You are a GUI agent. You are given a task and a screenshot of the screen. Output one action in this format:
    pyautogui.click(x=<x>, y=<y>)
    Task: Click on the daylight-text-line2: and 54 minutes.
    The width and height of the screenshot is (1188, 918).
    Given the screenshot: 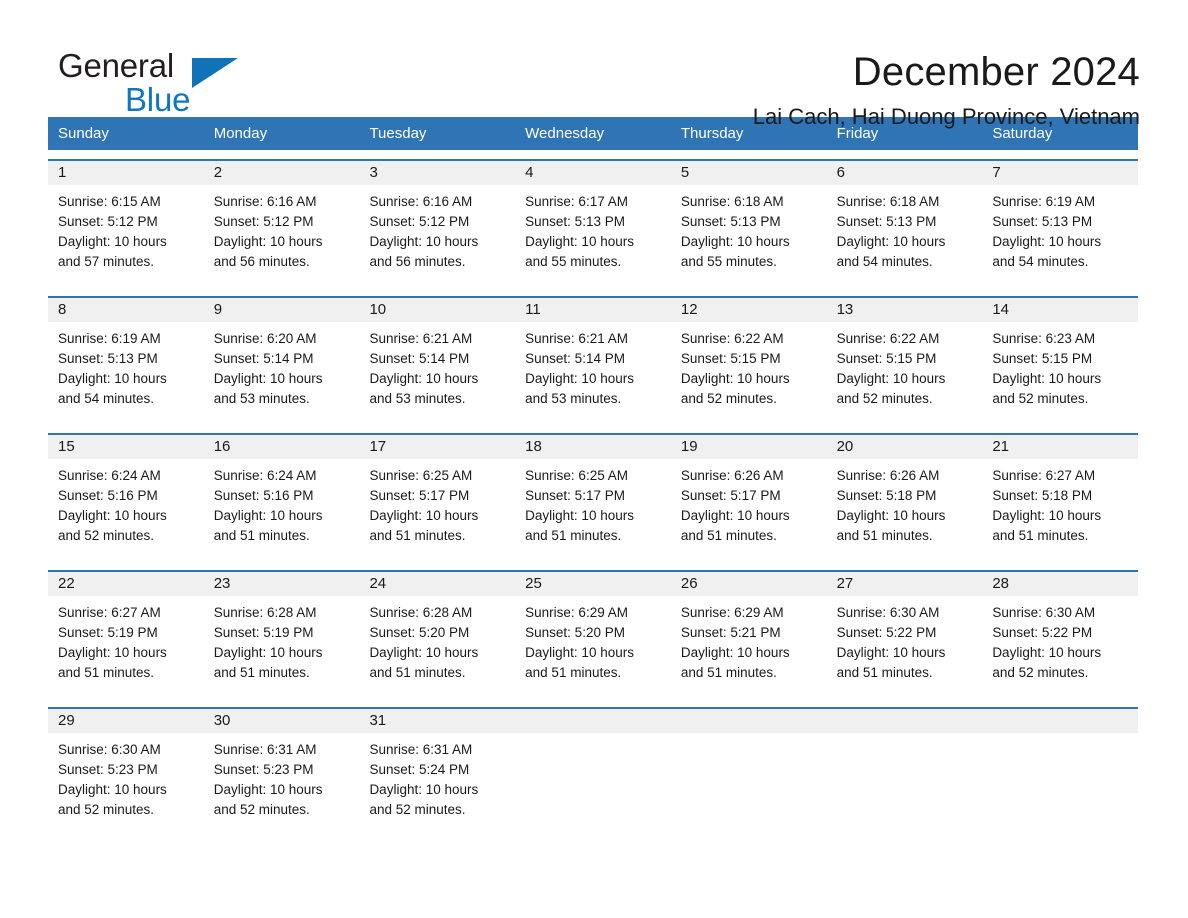 What is the action you would take?
    pyautogui.click(x=884, y=261)
    